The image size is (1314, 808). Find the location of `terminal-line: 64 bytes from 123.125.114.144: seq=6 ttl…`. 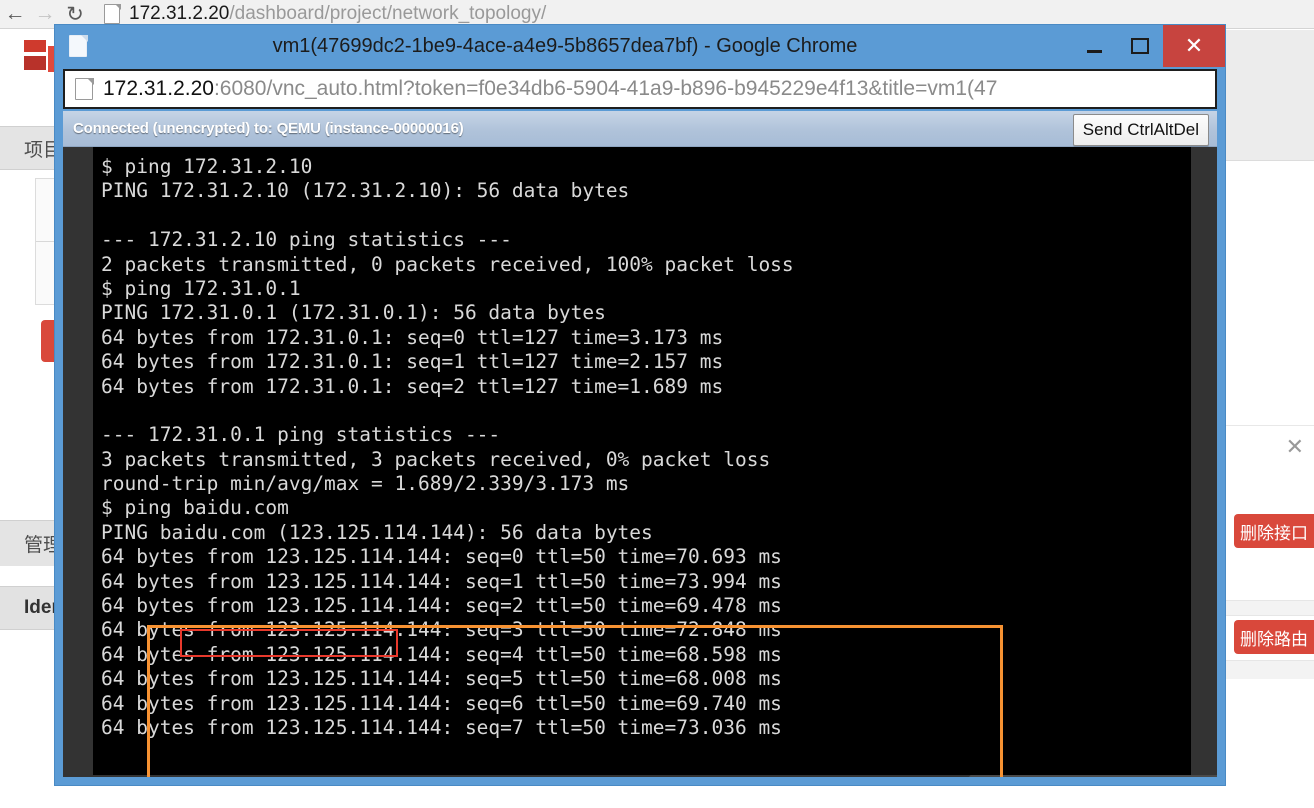

terminal-line: 64 bytes from 123.125.114.144: seq=6 ttl… is located at coordinates (441, 703).